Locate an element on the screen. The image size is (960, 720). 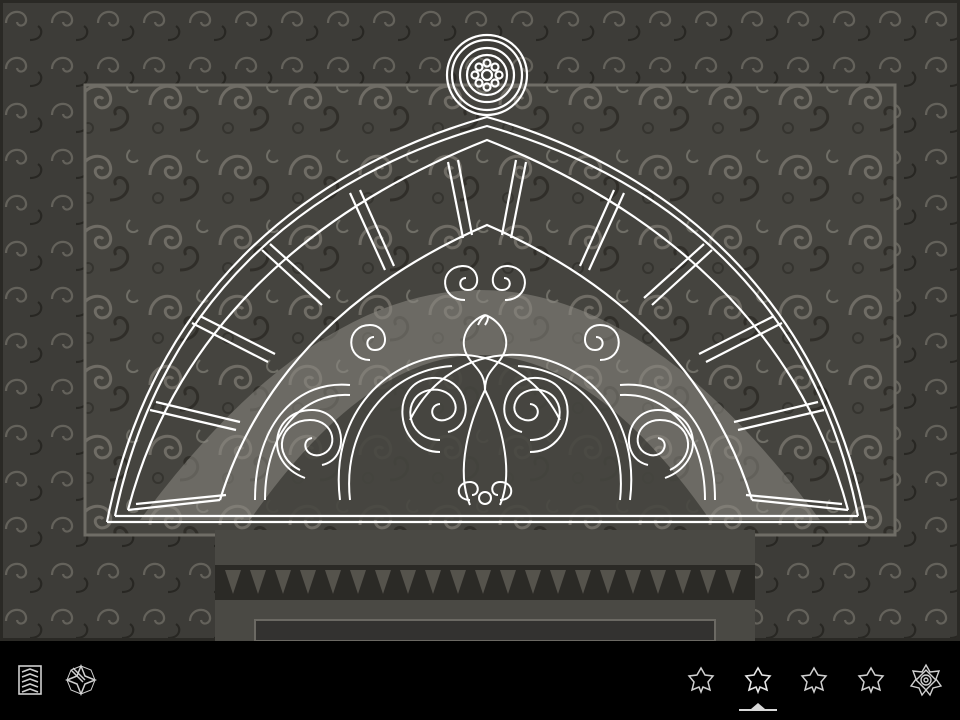
compass-star-icon is located at coordinates (81, 680).